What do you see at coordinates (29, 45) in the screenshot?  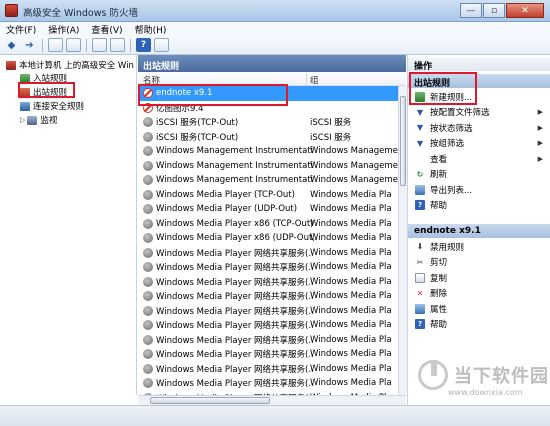 I see `forward-icon: ➔` at bounding box center [29, 45].